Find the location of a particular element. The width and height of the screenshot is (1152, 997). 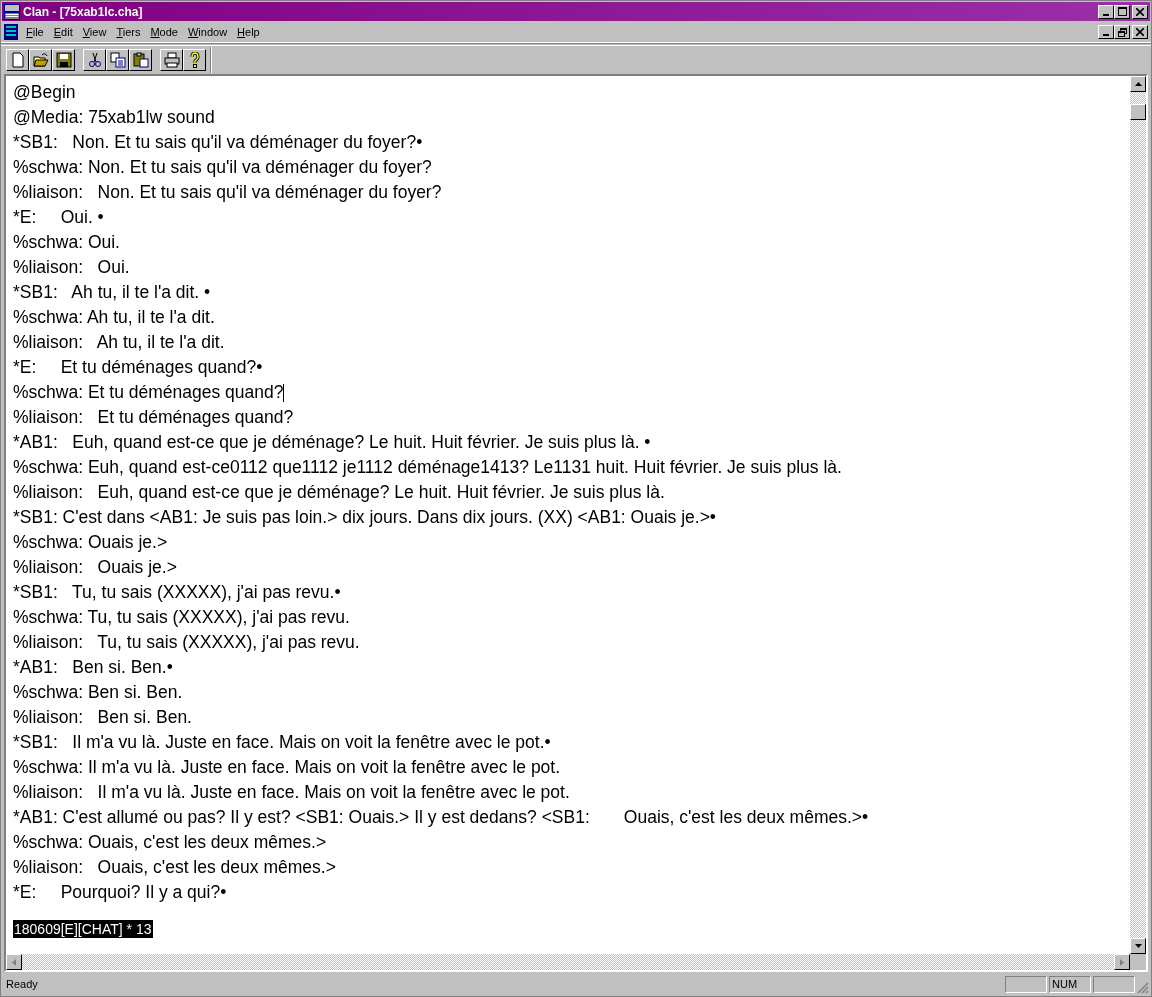

transcript-line: %liaison: Ouais je.> is located at coordinates (95, 567).